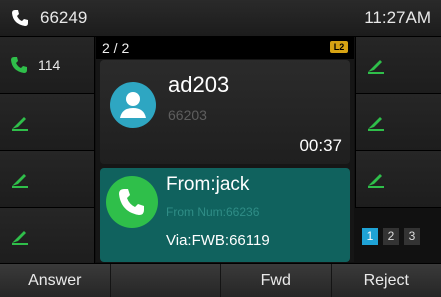 This screenshot has width=441, height=297. What do you see at coordinates (391, 236) in the screenshot?
I see `page-2: 2` at bounding box center [391, 236].